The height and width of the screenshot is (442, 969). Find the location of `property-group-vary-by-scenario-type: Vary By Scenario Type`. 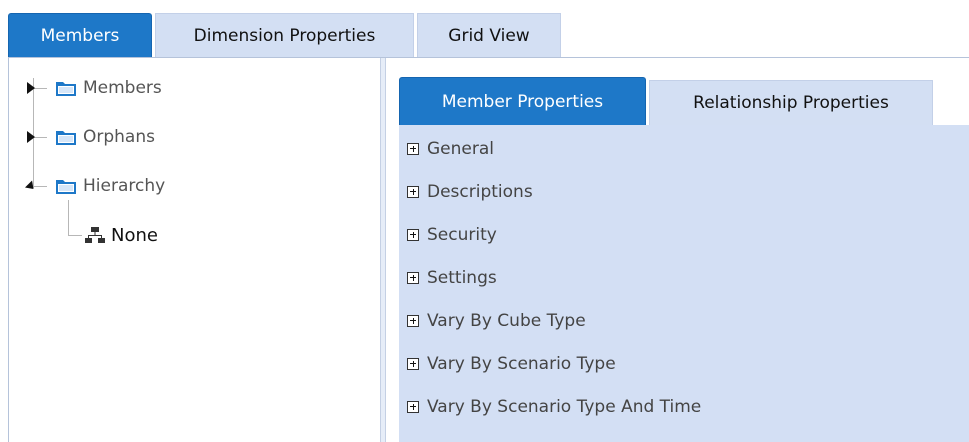

property-group-vary-by-scenario-type: Vary By Scenario Type is located at coordinates (684, 363).